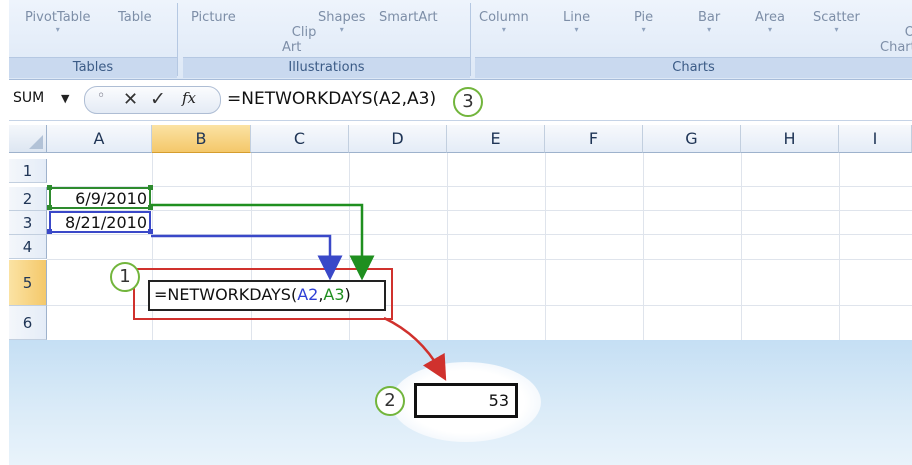 The image size is (912, 465). What do you see at coordinates (594, 139) in the screenshot?
I see `column-header-f: F` at bounding box center [594, 139].